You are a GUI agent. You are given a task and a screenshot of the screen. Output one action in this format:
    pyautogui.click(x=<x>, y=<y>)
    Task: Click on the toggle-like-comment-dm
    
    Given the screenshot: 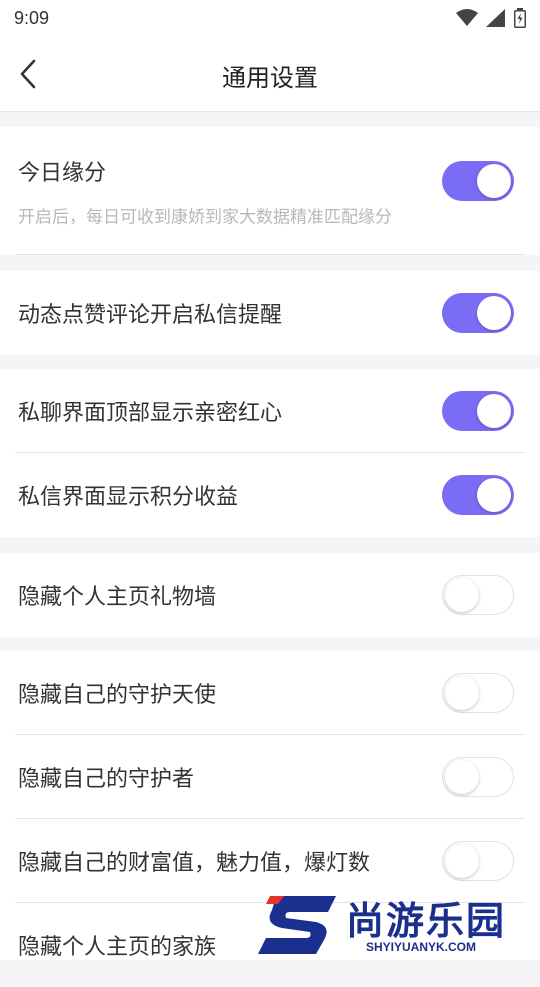 What is the action you would take?
    pyautogui.click(x=478, y=313)
    